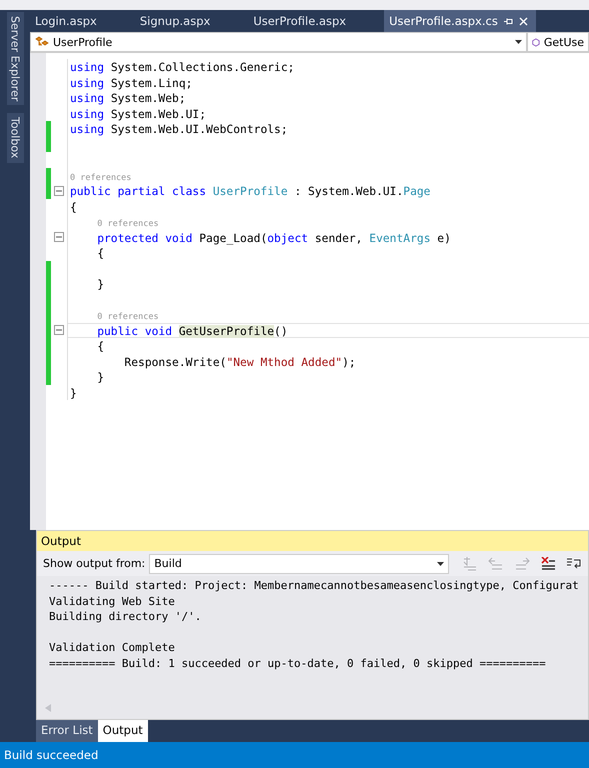 The height and width of the screenshot is (768, 589). Describe the element at coordinates (42, 42) in the screenshot. I see `class-icon` at that location.